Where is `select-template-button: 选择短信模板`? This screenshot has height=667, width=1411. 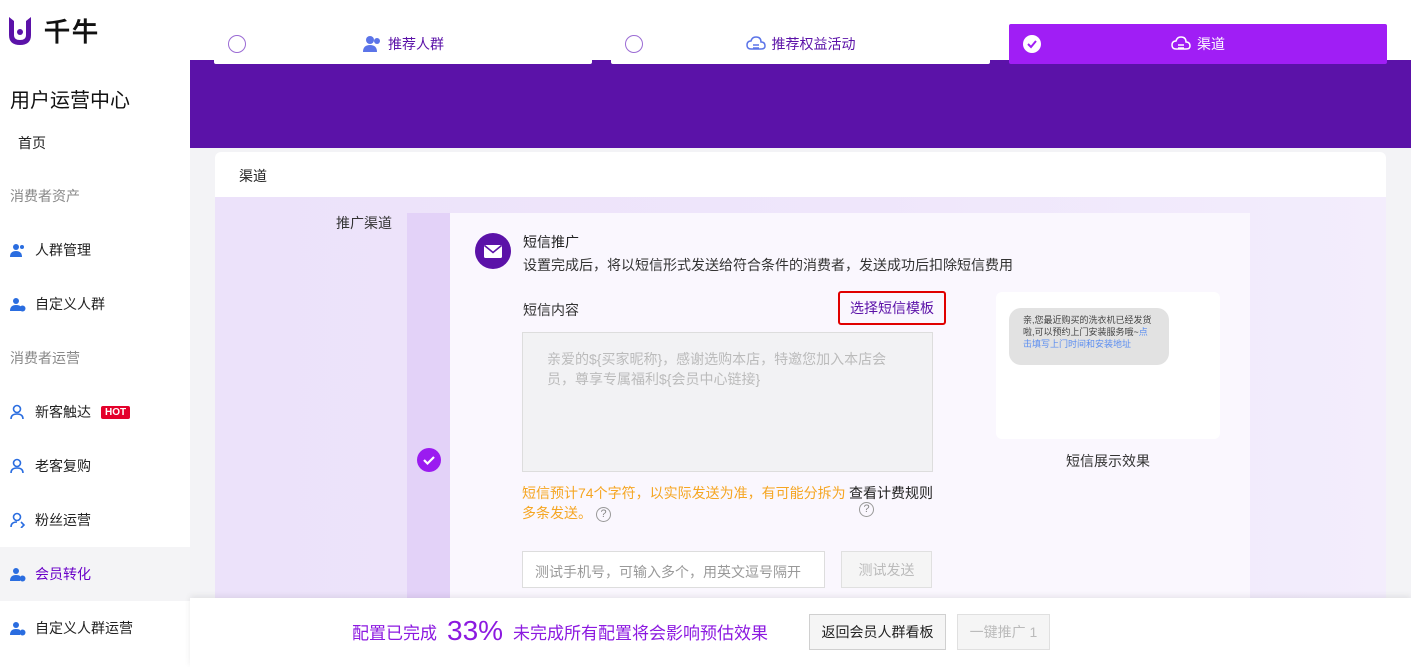
select-template-button: 选择短信模板 is located at coordinates (892, 308).